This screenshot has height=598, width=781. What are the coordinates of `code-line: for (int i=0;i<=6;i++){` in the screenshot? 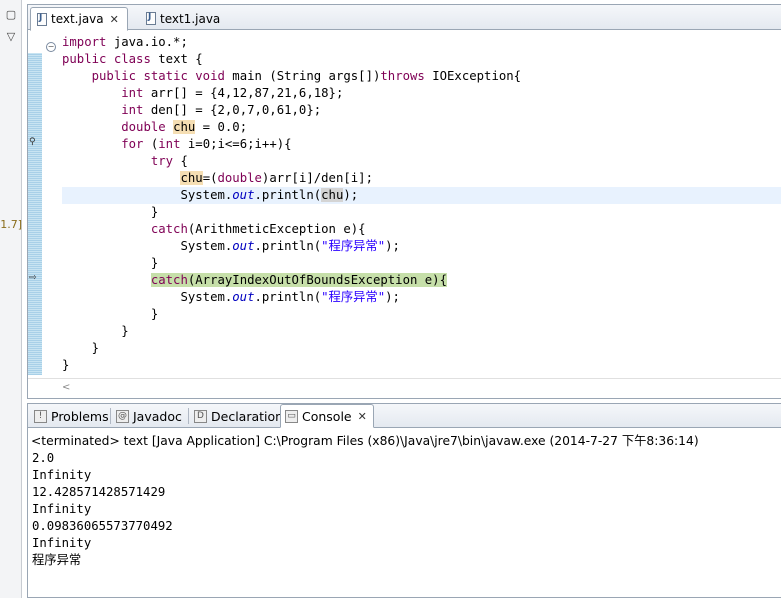 It's located at (206, 144).